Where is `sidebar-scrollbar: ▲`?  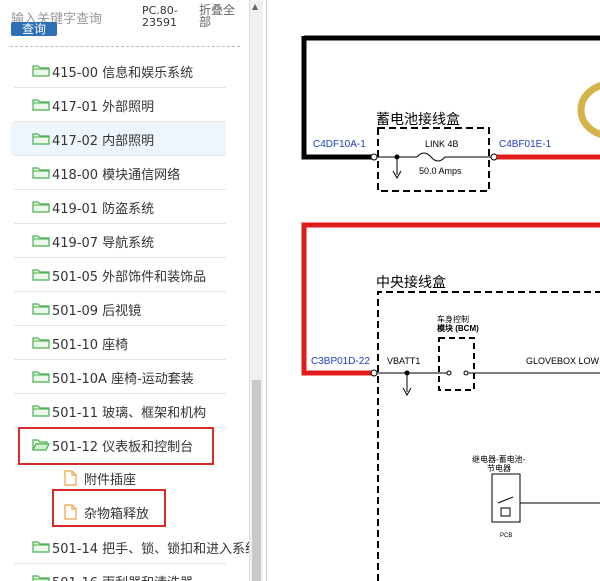 sidebar-scrollbar: ▲ is located at coordinates (256, 290).